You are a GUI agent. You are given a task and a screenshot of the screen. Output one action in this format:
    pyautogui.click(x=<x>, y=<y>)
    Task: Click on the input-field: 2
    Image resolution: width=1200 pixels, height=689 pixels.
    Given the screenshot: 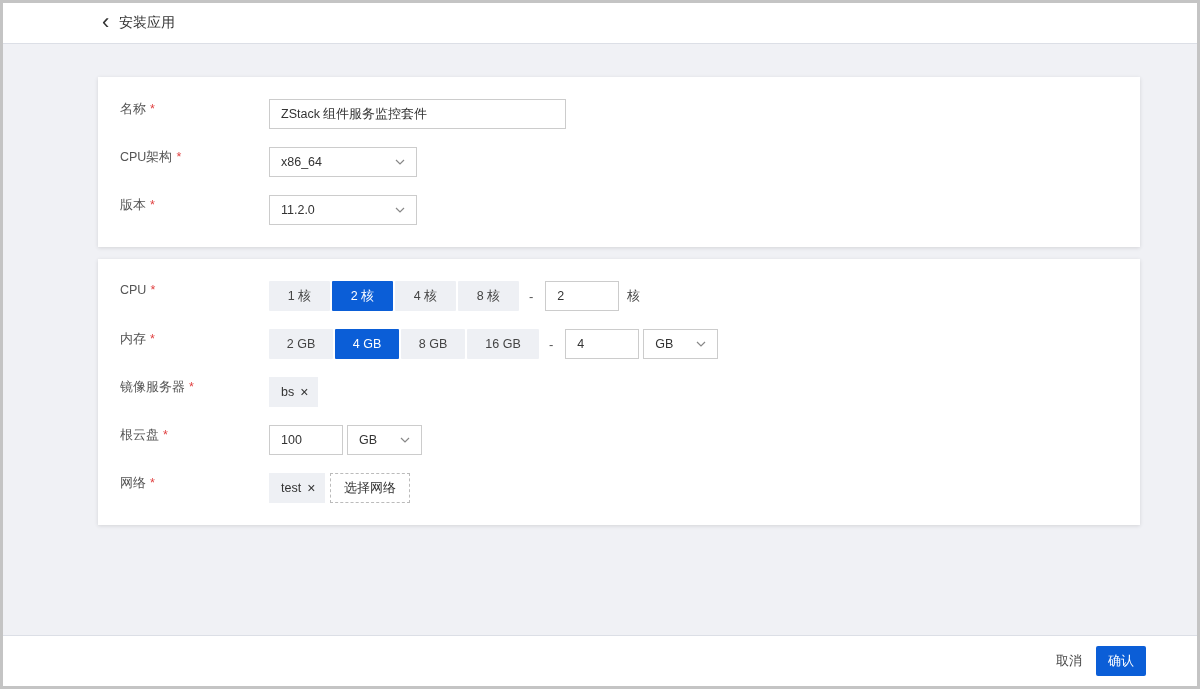 What is the action you would take?
    pyautogui.click(x=582, y=296)
    